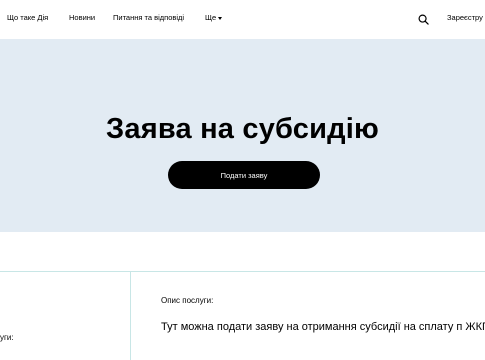 The width and height of the screenshot is (485, 360). Describe the element at coordinates (82, 18) in the screenshot. I see `nav-item-news: Новини` at that location.